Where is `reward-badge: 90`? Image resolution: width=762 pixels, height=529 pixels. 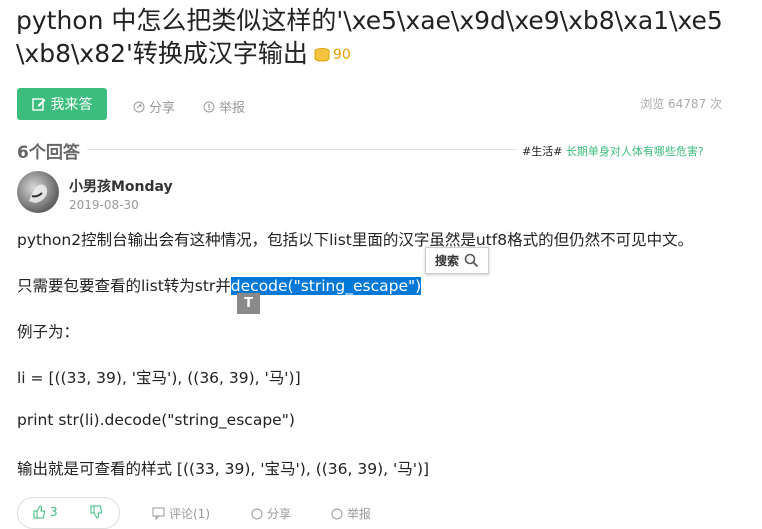
reward-badge: 90 is located at coordinates (332, 55).